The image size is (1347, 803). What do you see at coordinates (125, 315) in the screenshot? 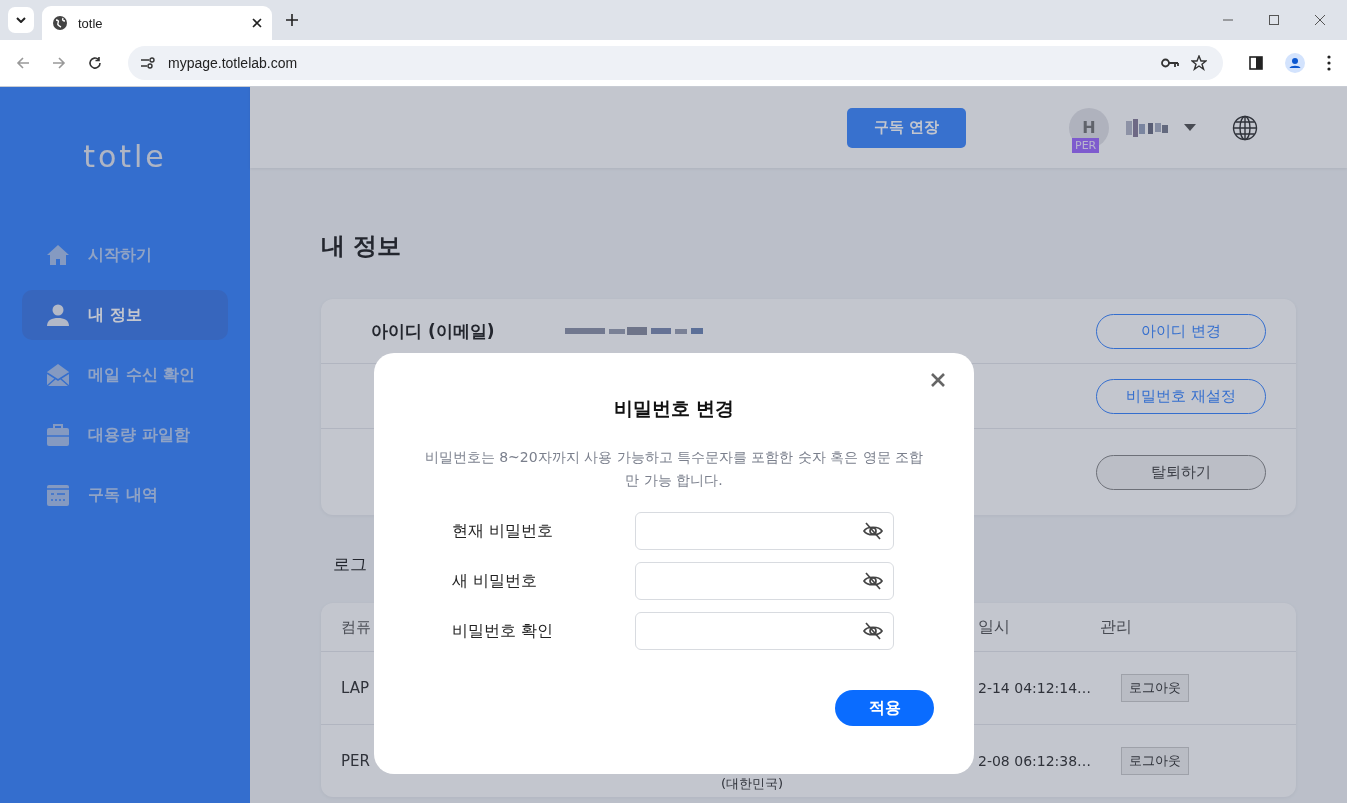
I see `sidebar-item: 내 정보` at bounding box center [125, 315].